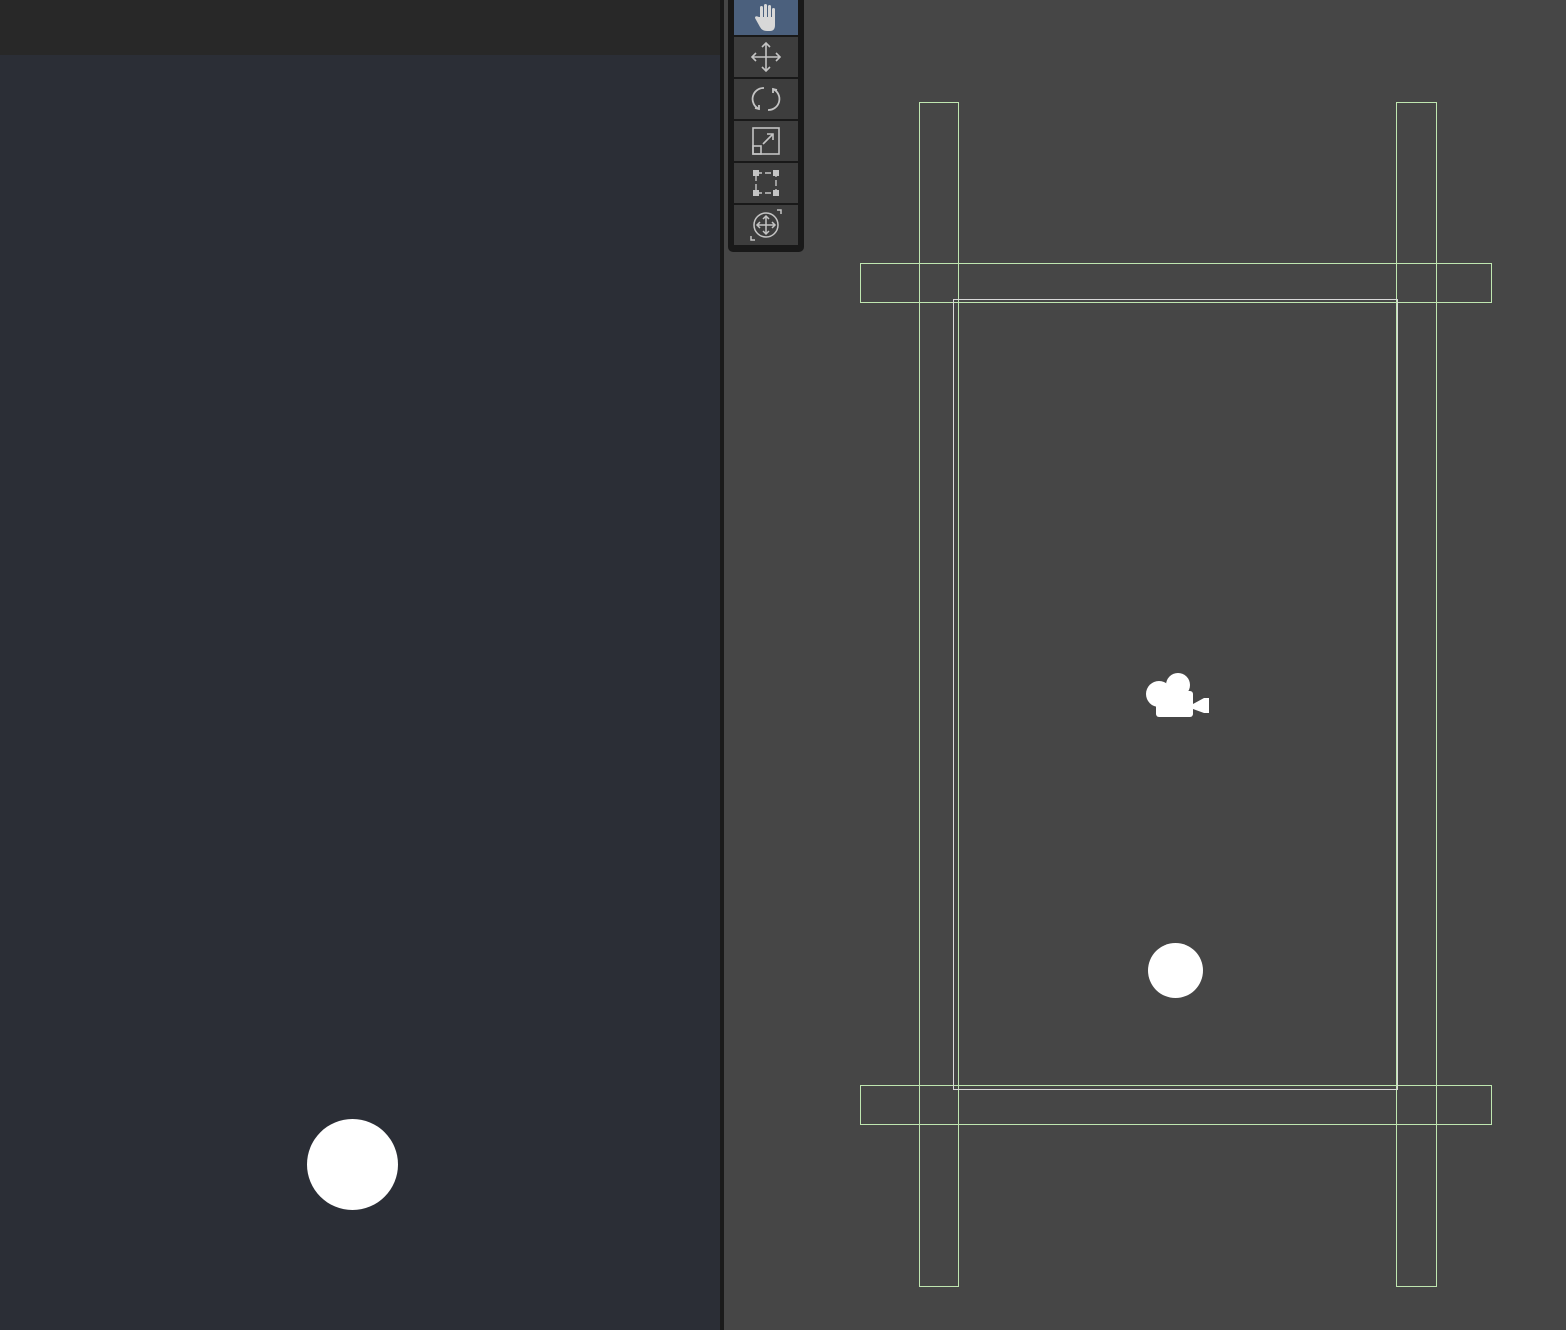 The image size is (1566, 1330). I want to click on scene-ball, so click(1175, 970).